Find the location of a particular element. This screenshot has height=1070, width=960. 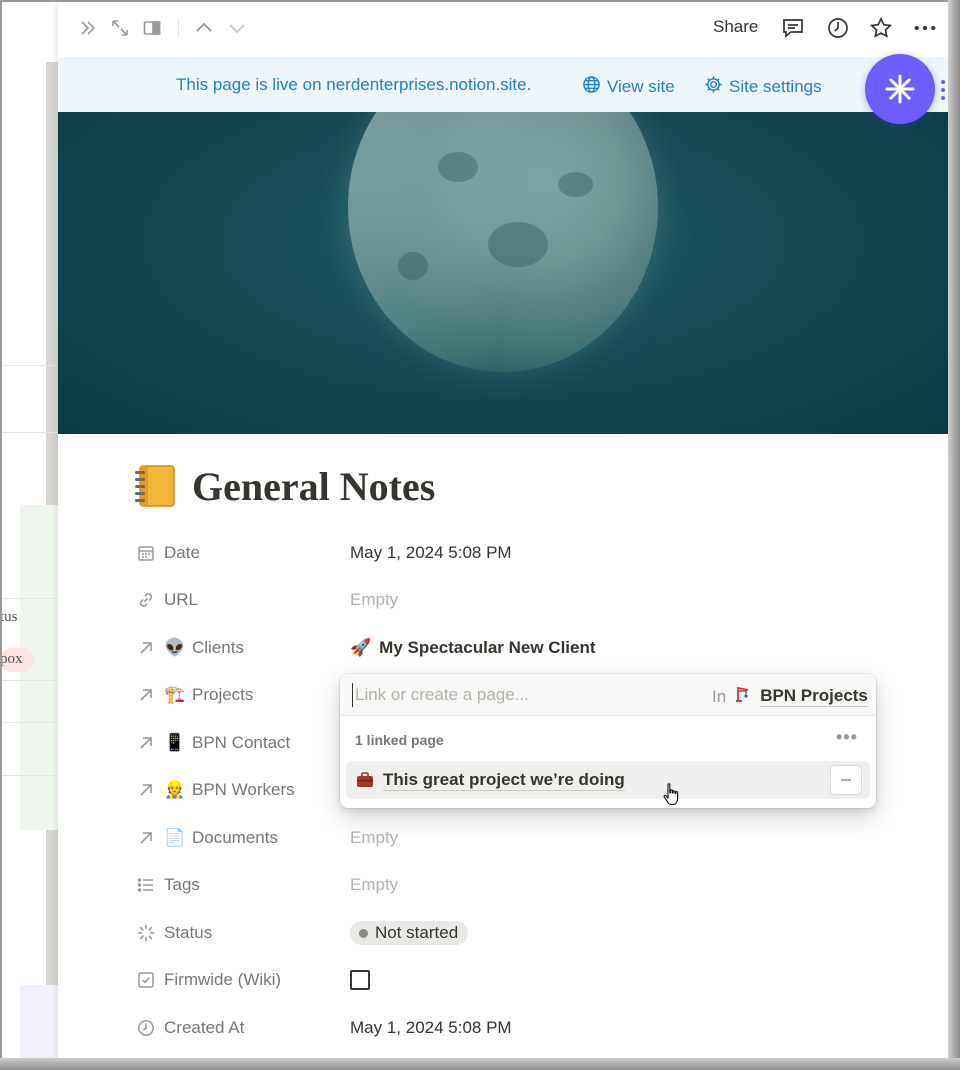

property-label-status: Status is located at coordinates (243, 933).